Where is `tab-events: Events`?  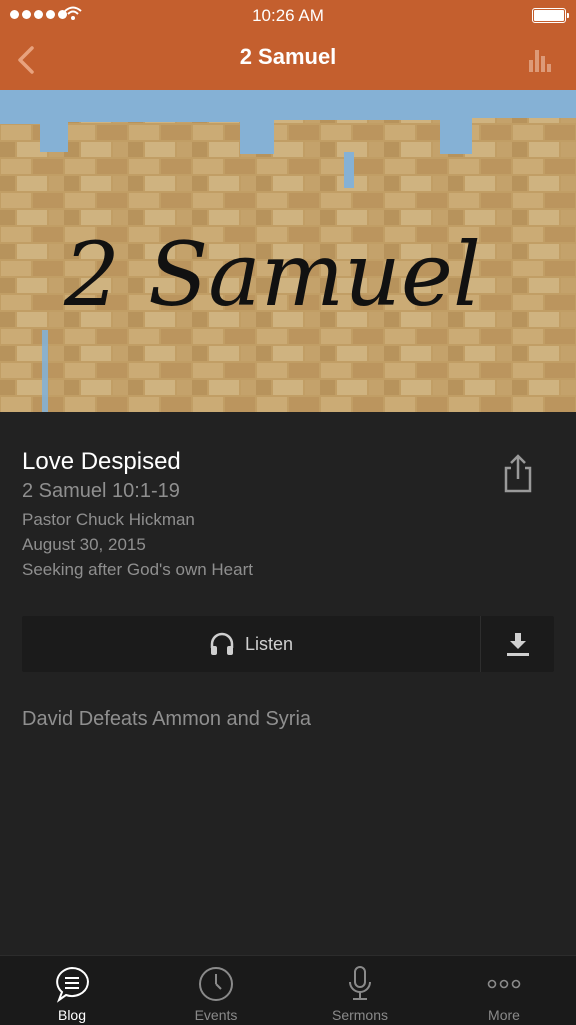
tab-events: Events is located at coordinates (216, 990).